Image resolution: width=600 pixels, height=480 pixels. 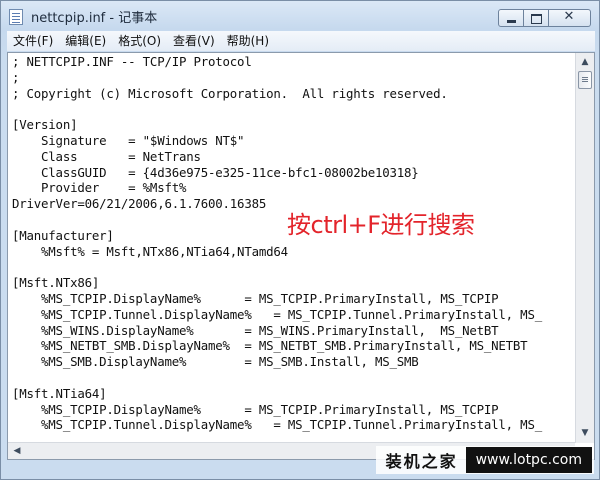 I want to click on text-line: %Msft% = Msft,NTx86,NTia64,NTamd64, so click(x=150, y=251).